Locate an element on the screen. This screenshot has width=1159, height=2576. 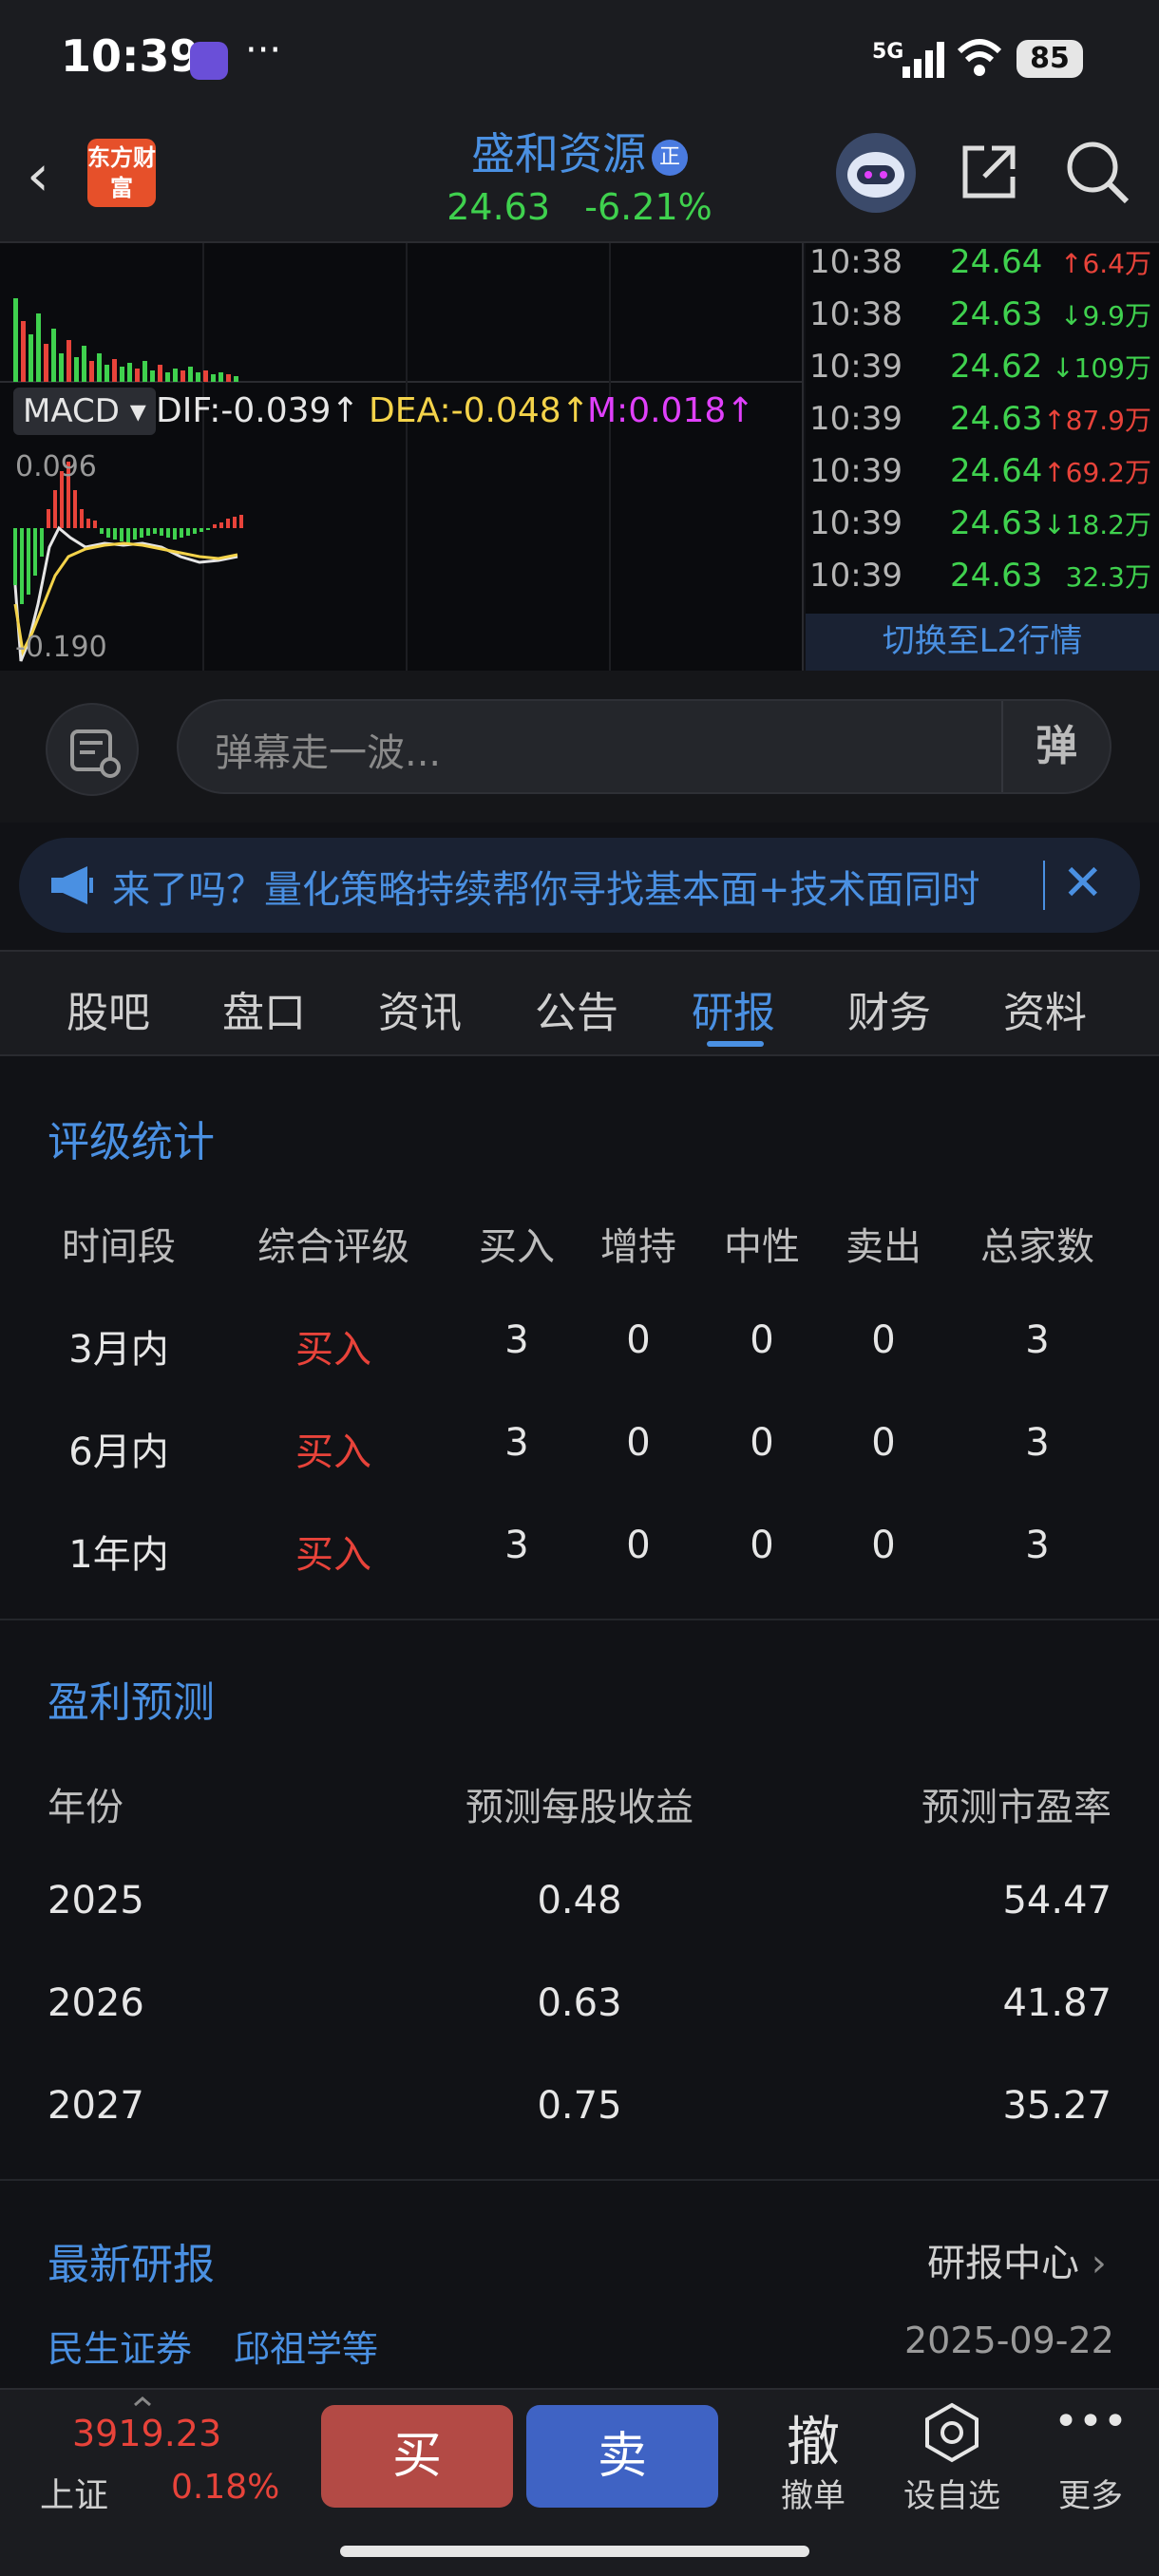
research-author: 邱祖学等 is located at coordinates (306, 2346).